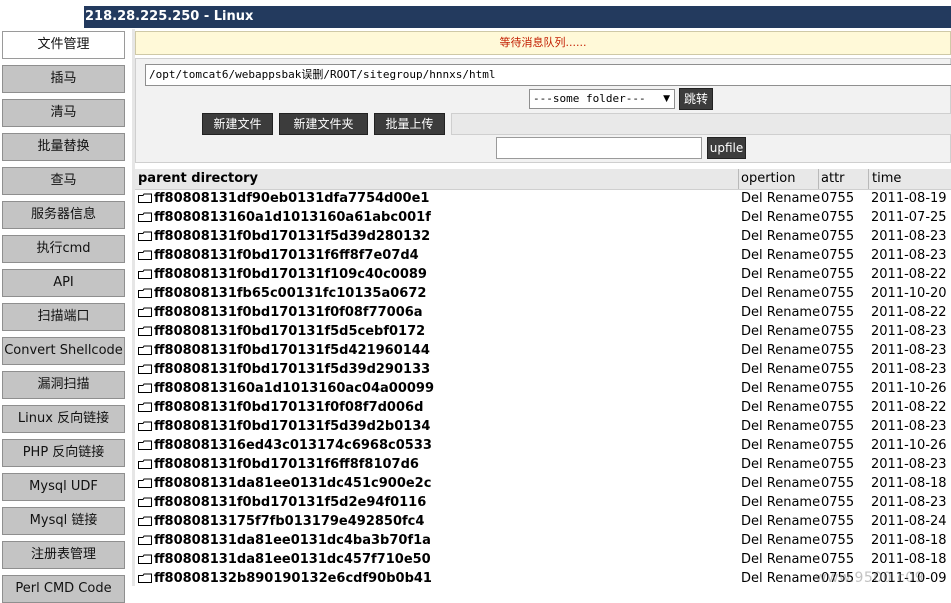  I want to click on folder-name-link: ff80808131f0bd170131f0f08f7d006d, so click(288, 407).